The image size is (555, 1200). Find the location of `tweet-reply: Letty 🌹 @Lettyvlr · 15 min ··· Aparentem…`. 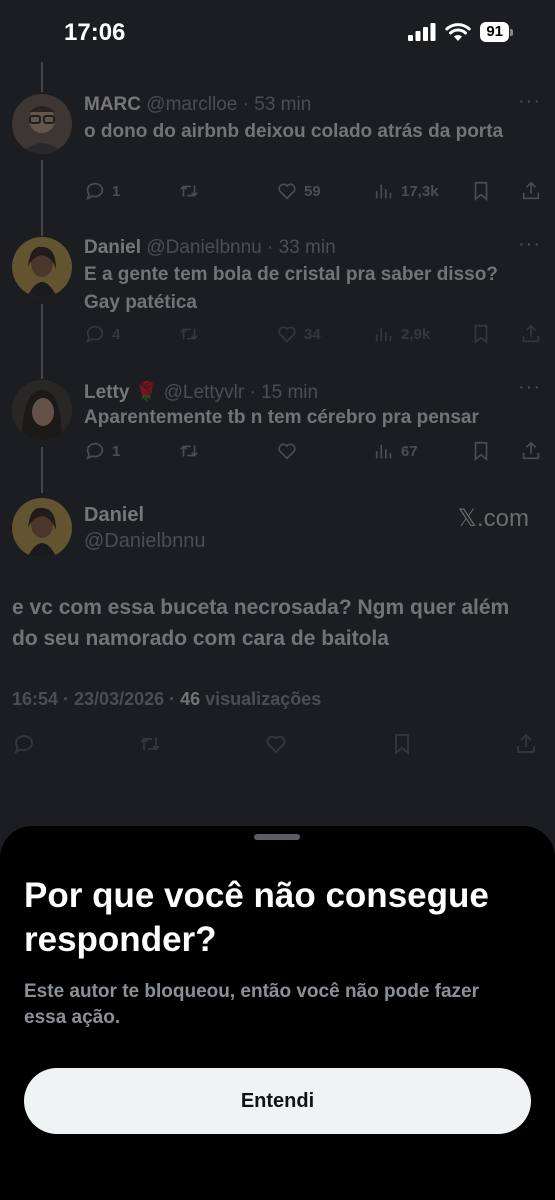

tweet-reply: Letty 🌹 @Lettyvlr · 15 min ··· Aparentem… is located at coordinates (277, 423).